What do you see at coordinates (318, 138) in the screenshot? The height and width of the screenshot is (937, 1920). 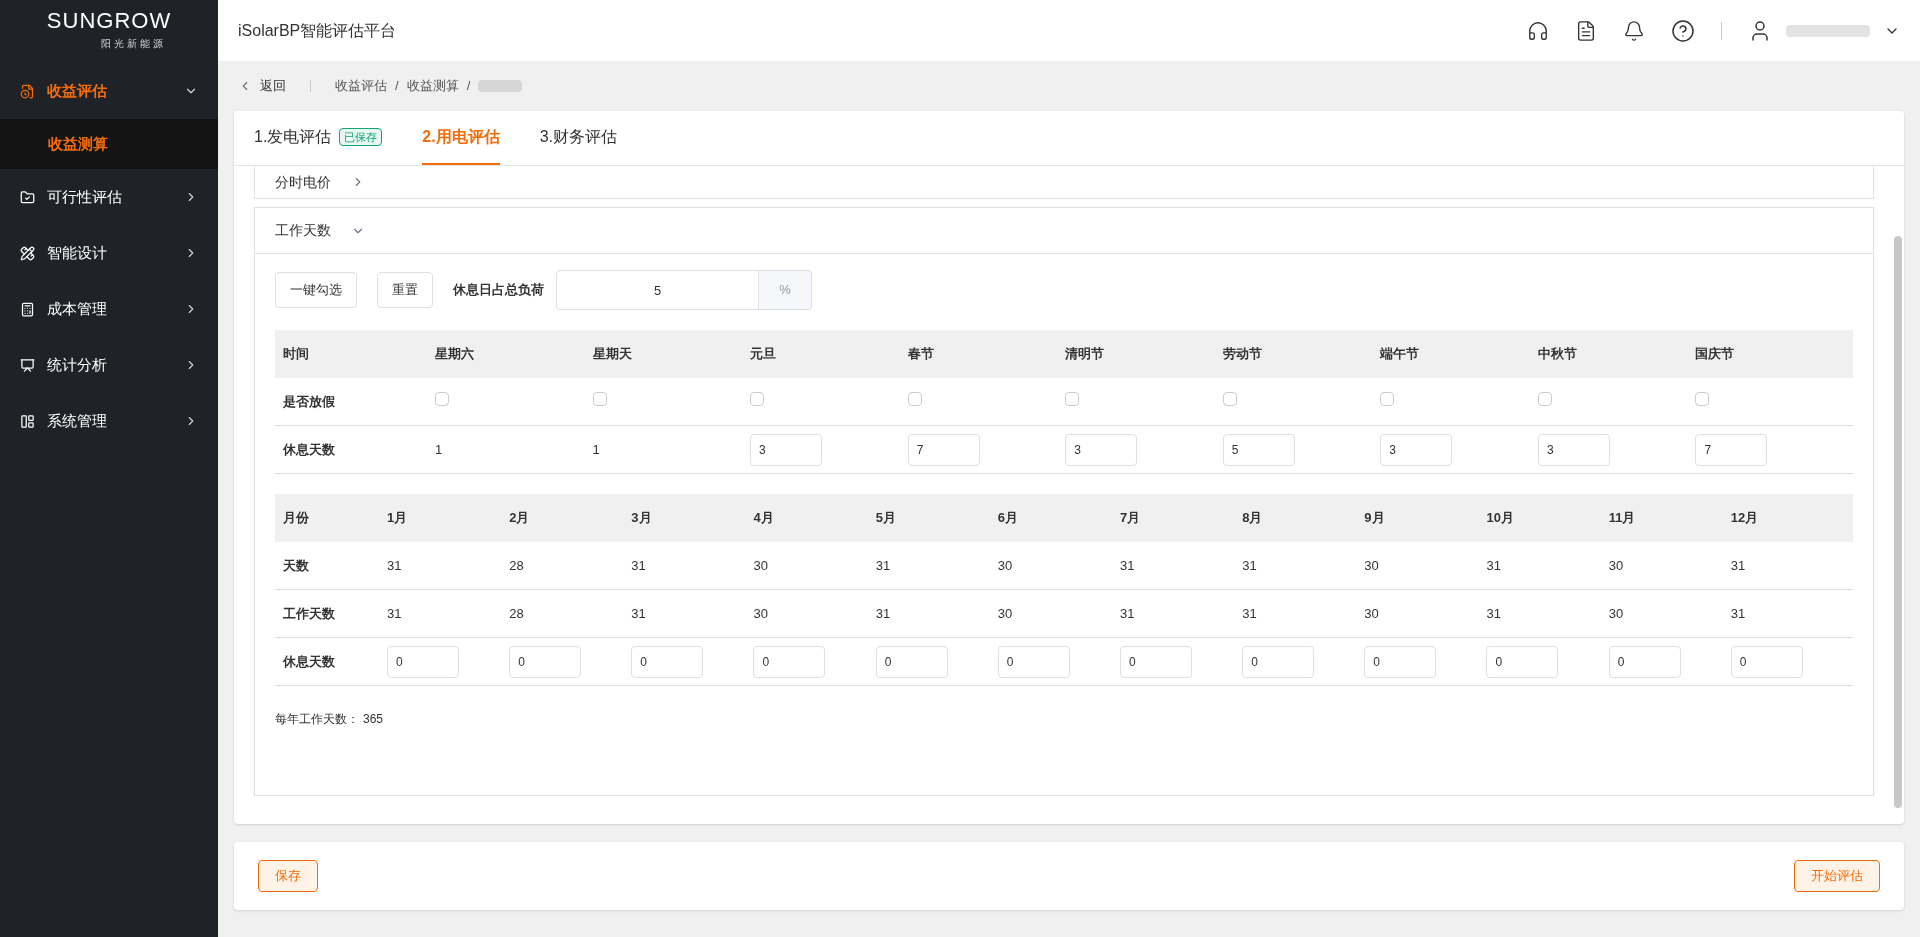 I see `step-tab: 1.发电评估 已保存` at bounding box center [318, 138].